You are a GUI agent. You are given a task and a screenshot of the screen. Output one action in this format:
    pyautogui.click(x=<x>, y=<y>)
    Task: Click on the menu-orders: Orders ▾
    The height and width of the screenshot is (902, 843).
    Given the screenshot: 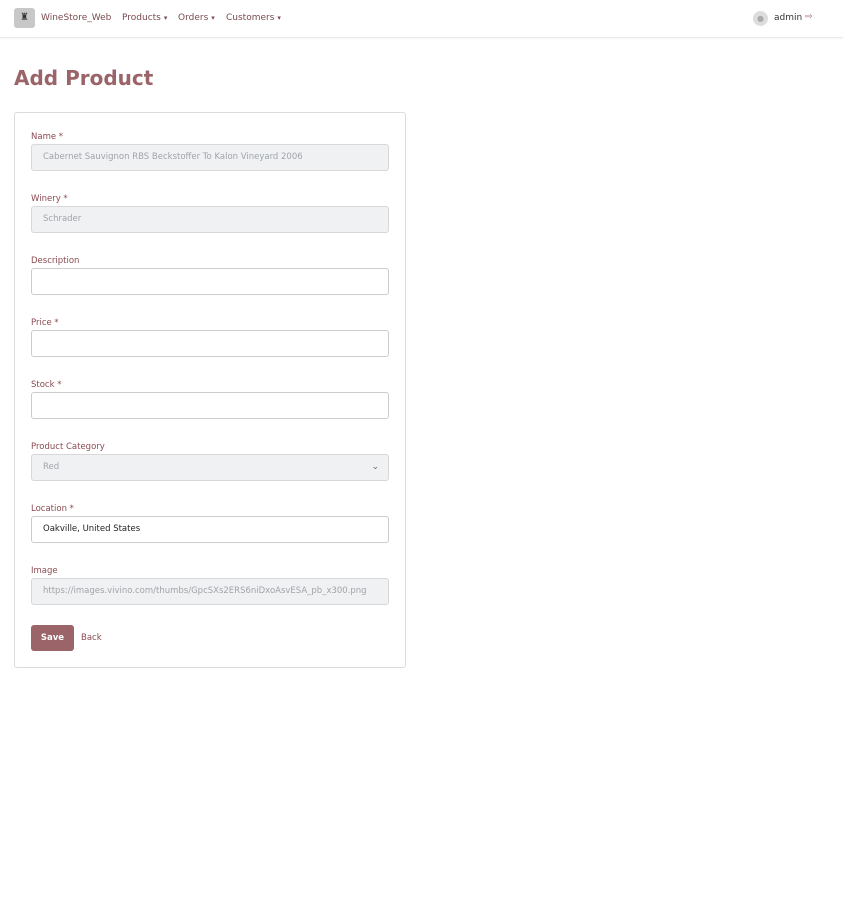 What is the action you would take?
    pyautogui.click(x=196, y=18)
    